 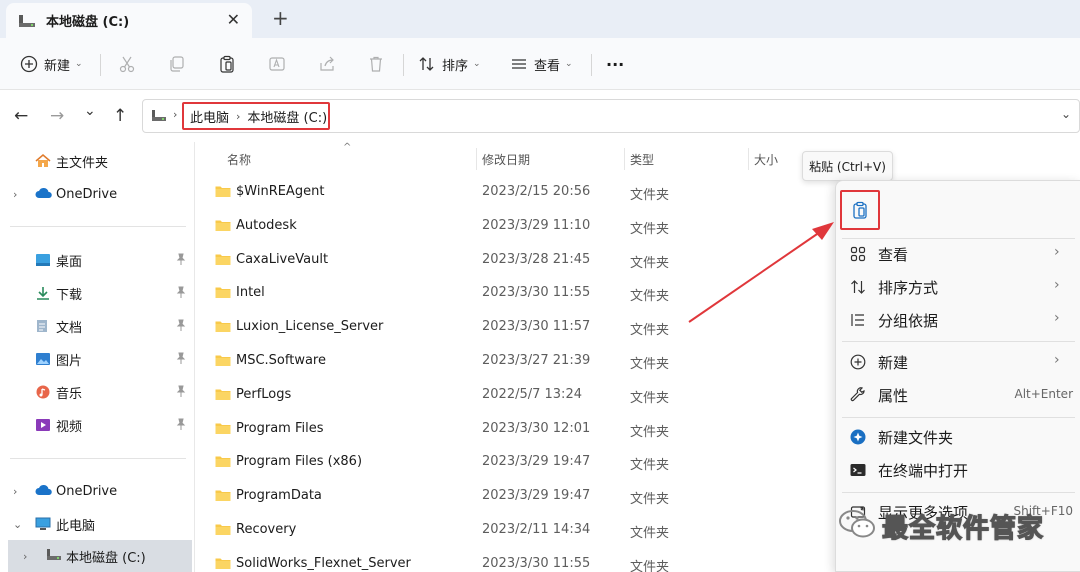 What do you see at coordinates (69, 262) in the screenshot?
I see `sidebar-item-label: 桌面` at bounding box center [69, 262].